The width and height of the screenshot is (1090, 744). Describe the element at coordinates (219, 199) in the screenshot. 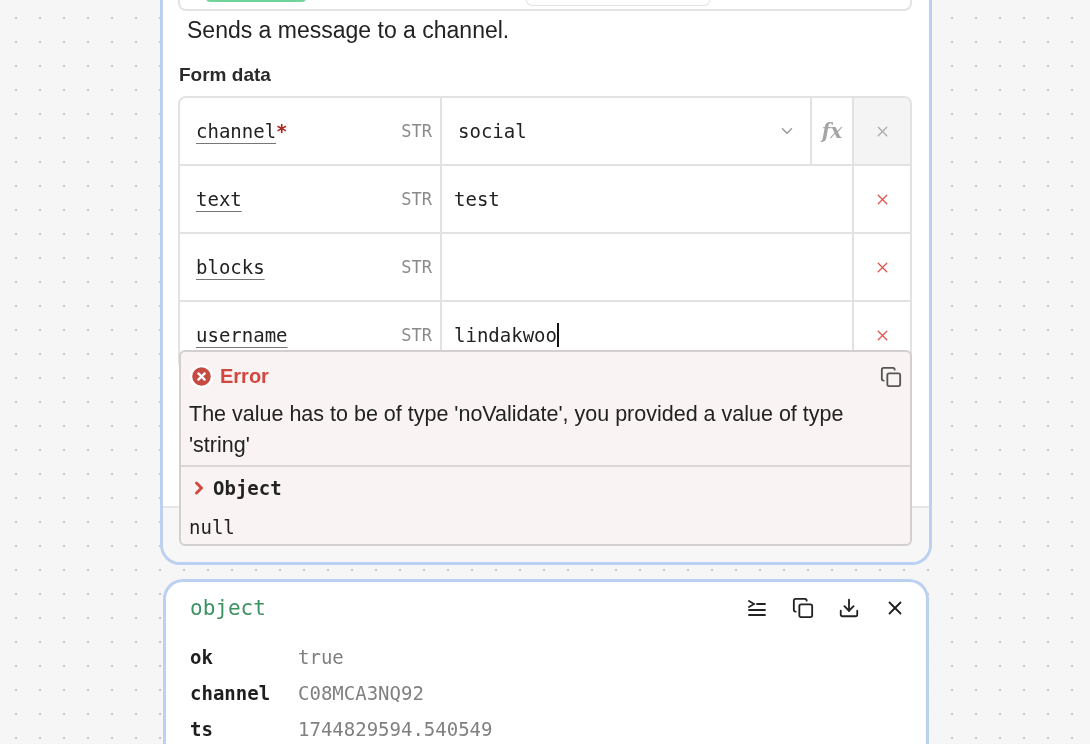

I see `field-name: text` at that location.